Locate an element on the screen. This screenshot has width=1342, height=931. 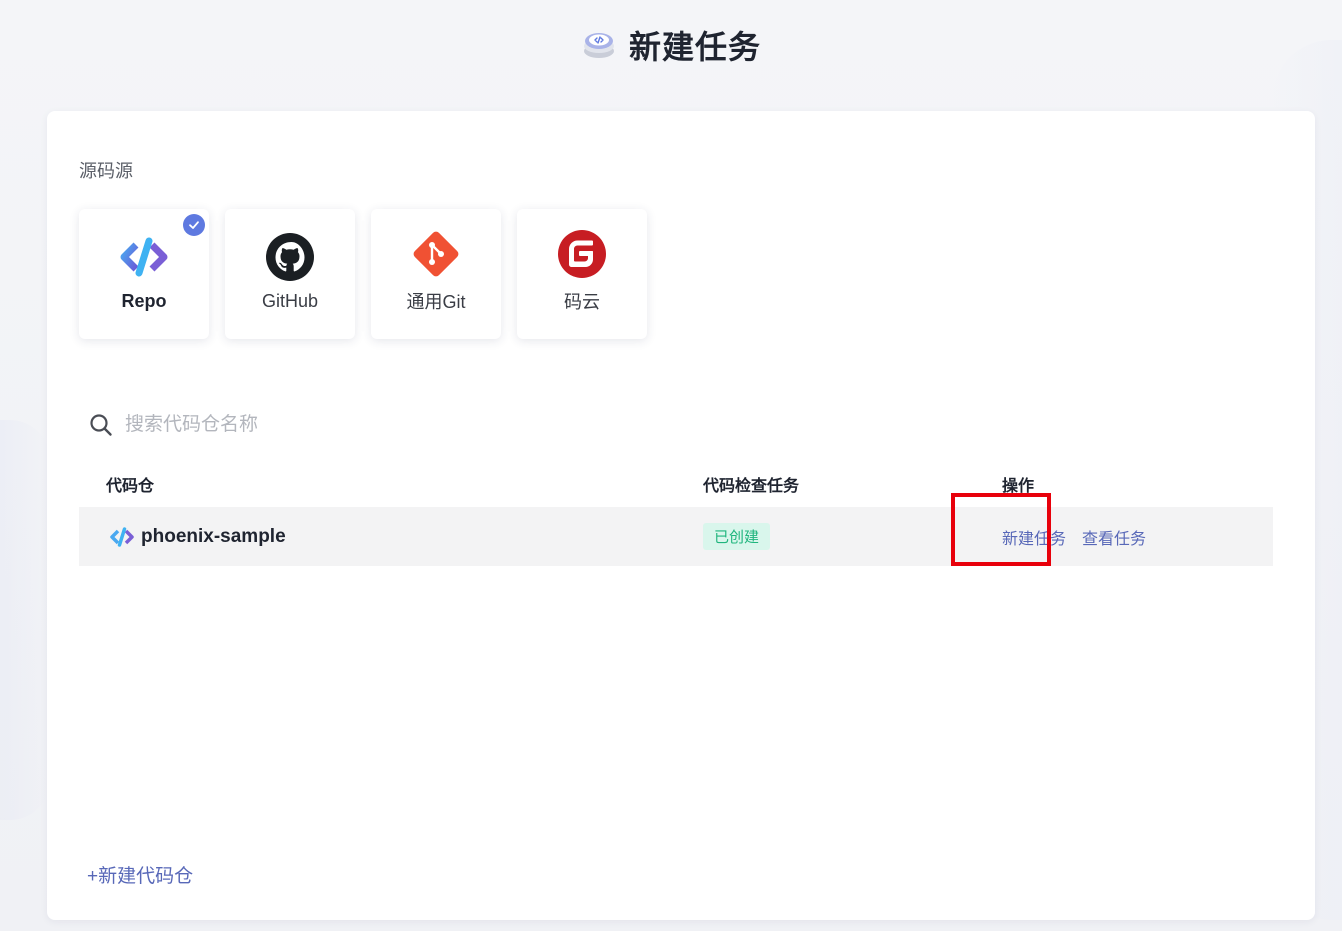
repo-cell: phoenix-sample is located at coordinates (377, 537).